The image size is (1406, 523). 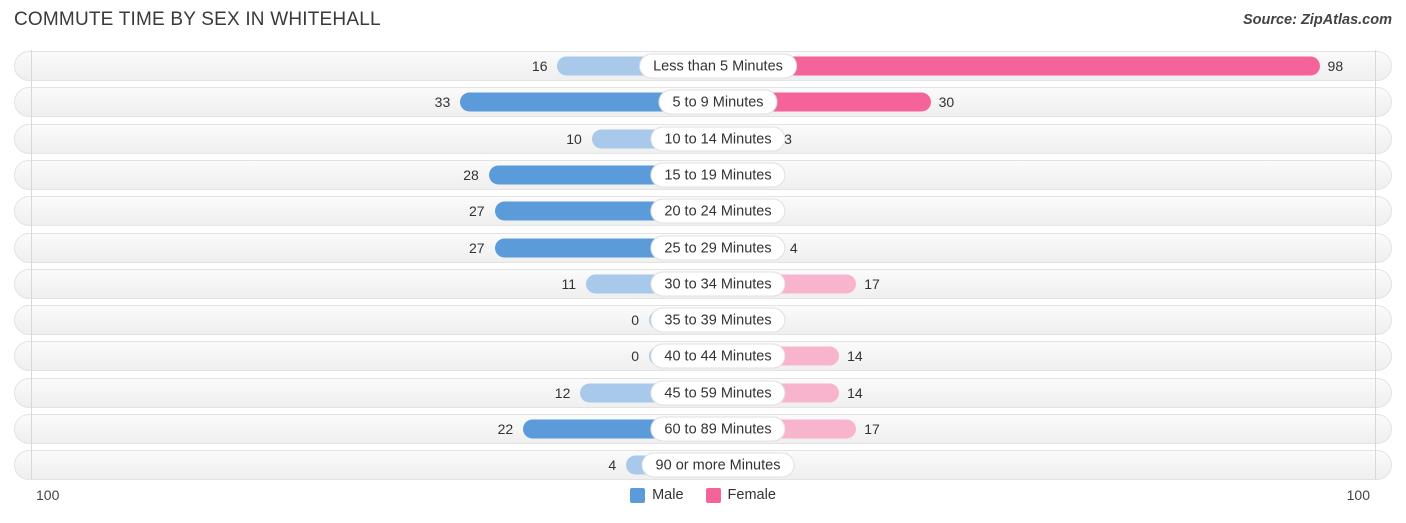 I want to click on source-attribution: Source: ZipAtlas.com, so click(x=1317, y=20).